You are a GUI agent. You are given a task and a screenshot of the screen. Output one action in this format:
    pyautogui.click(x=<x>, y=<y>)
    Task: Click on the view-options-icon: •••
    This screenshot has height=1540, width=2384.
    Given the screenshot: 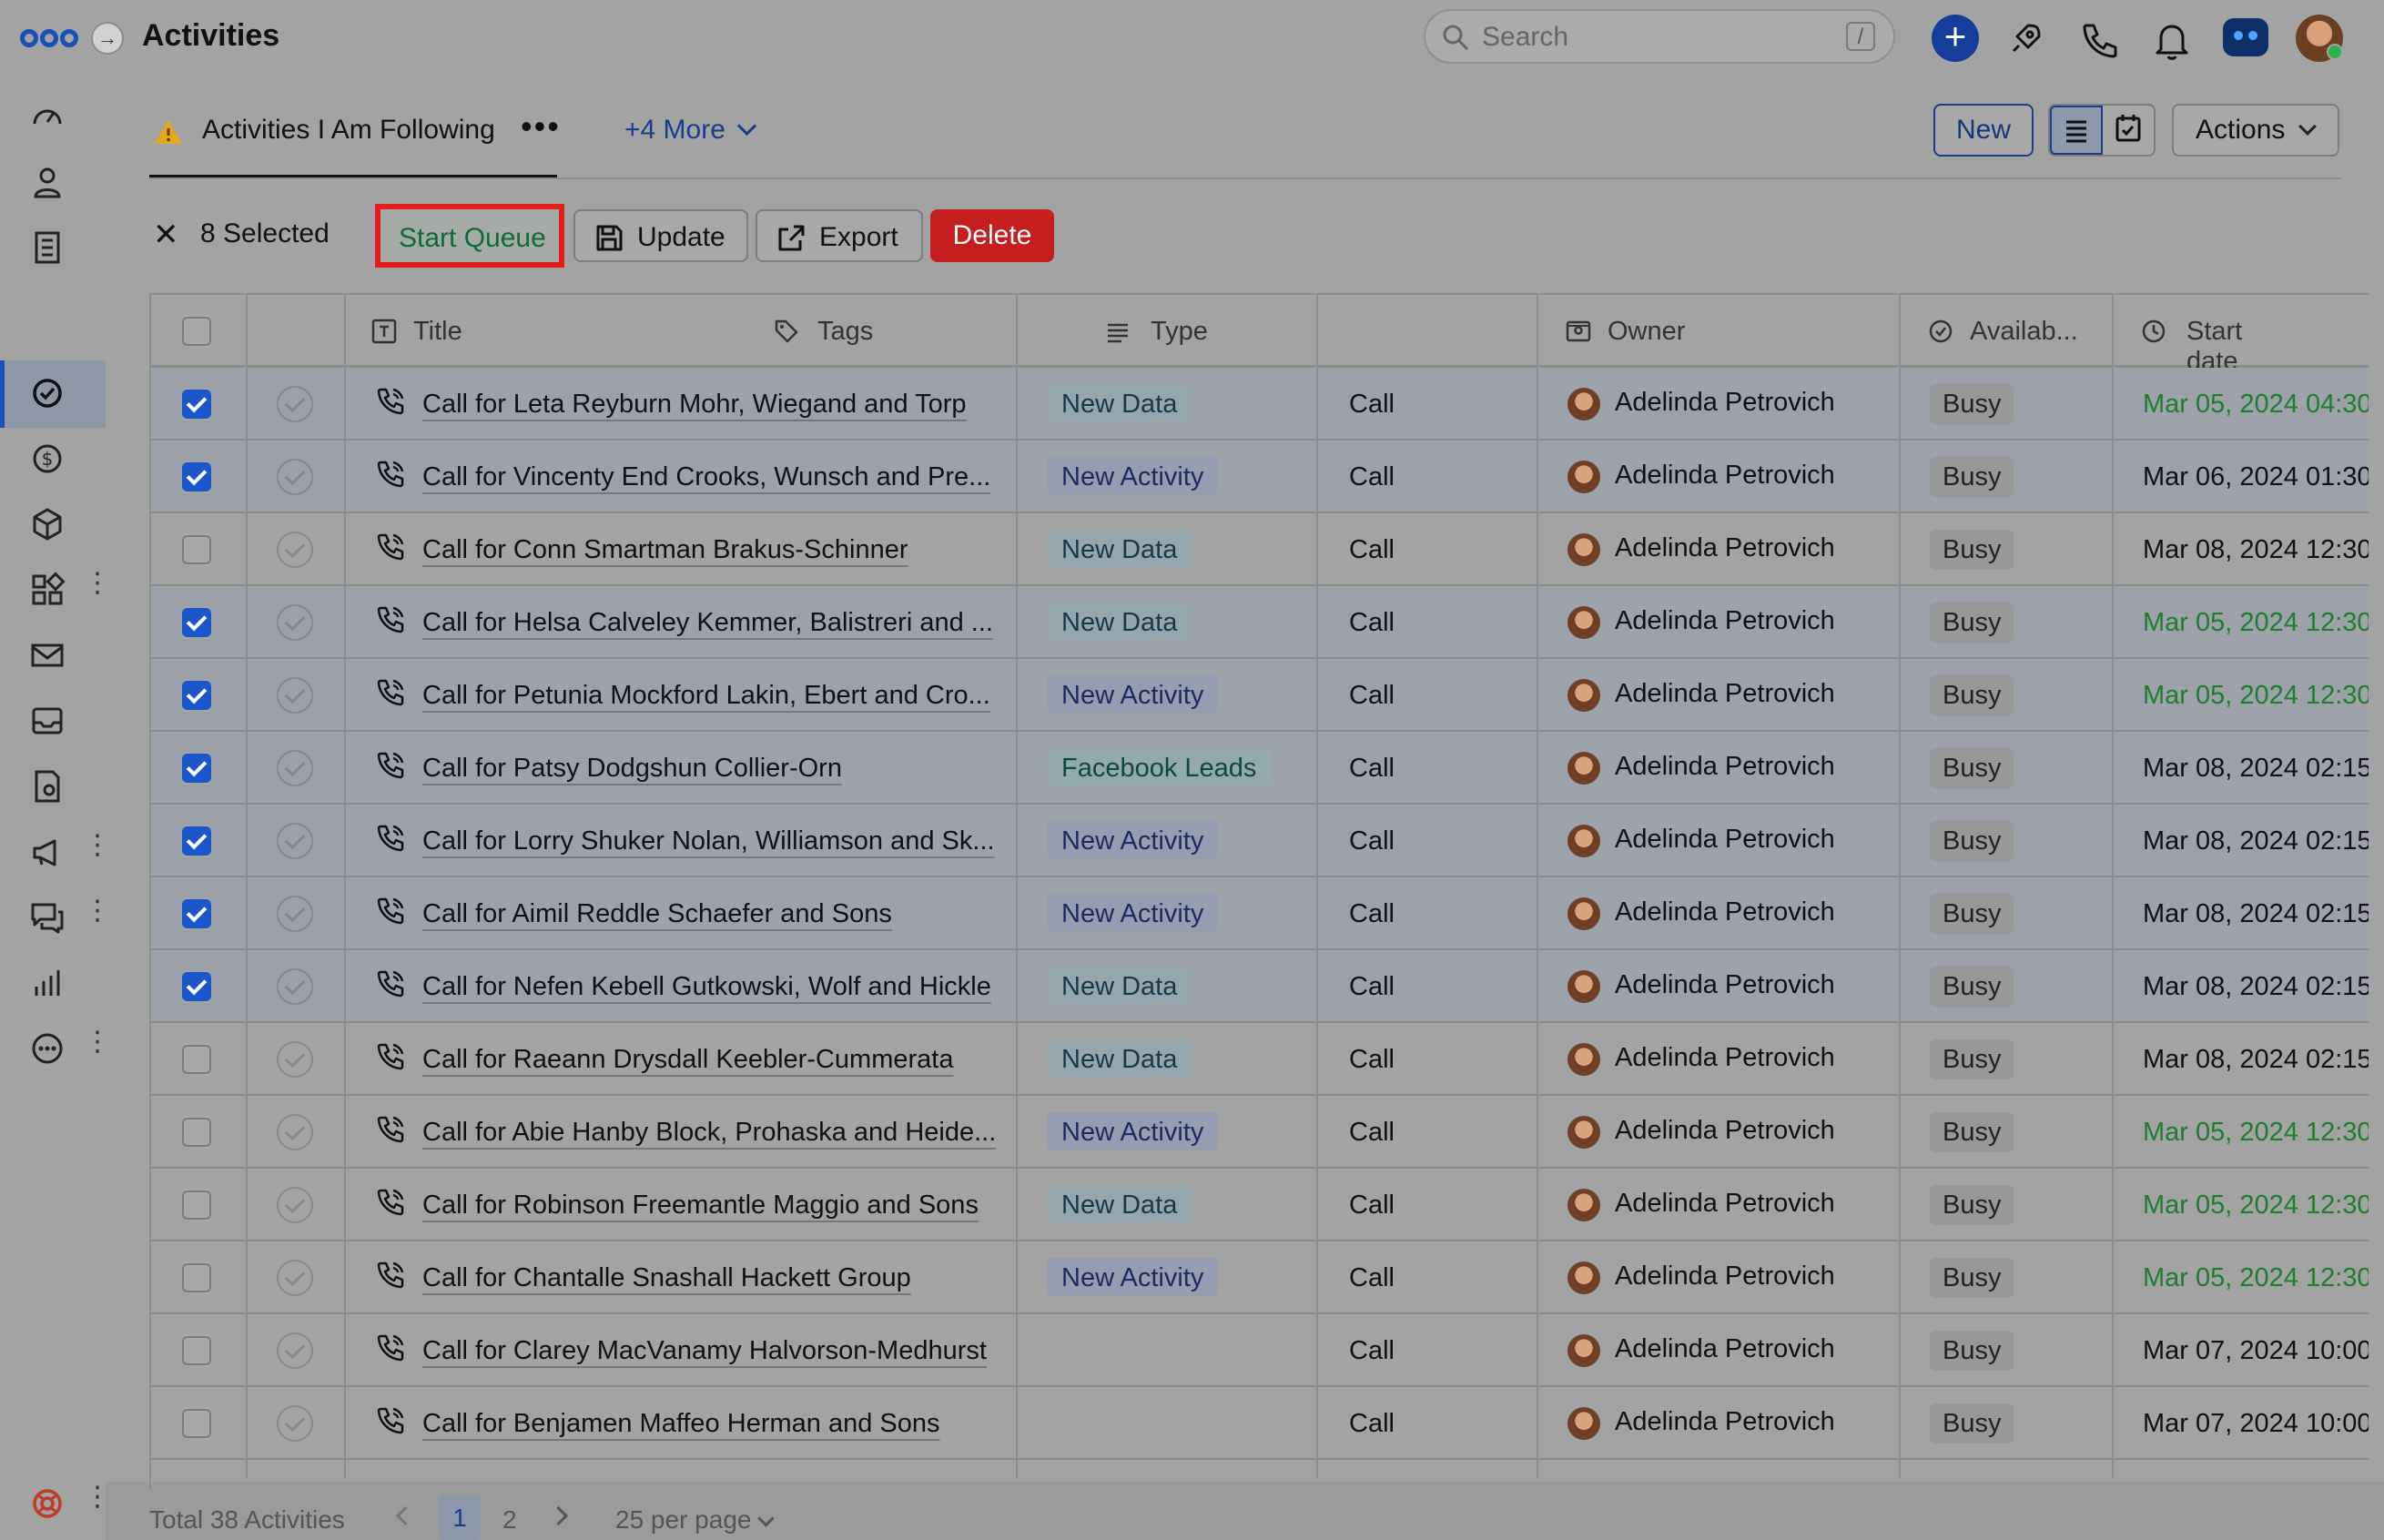 What is the action you would take?
    pyautogui.click(x=541, y=126)
    